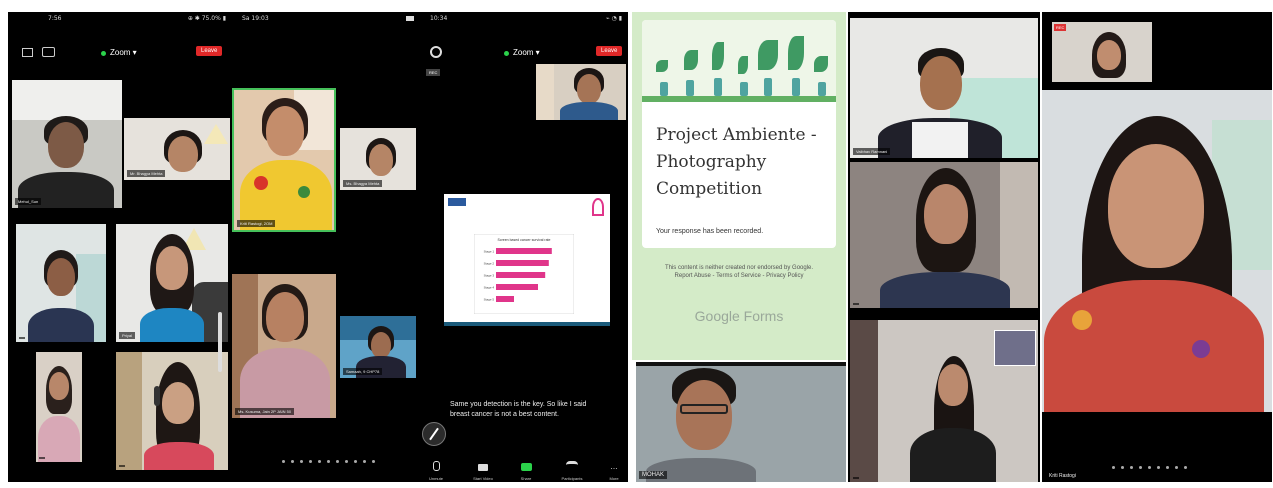 The width and height of the screenshot is (1273, 488). I want to click on pencil-icon, so click(434, 434).